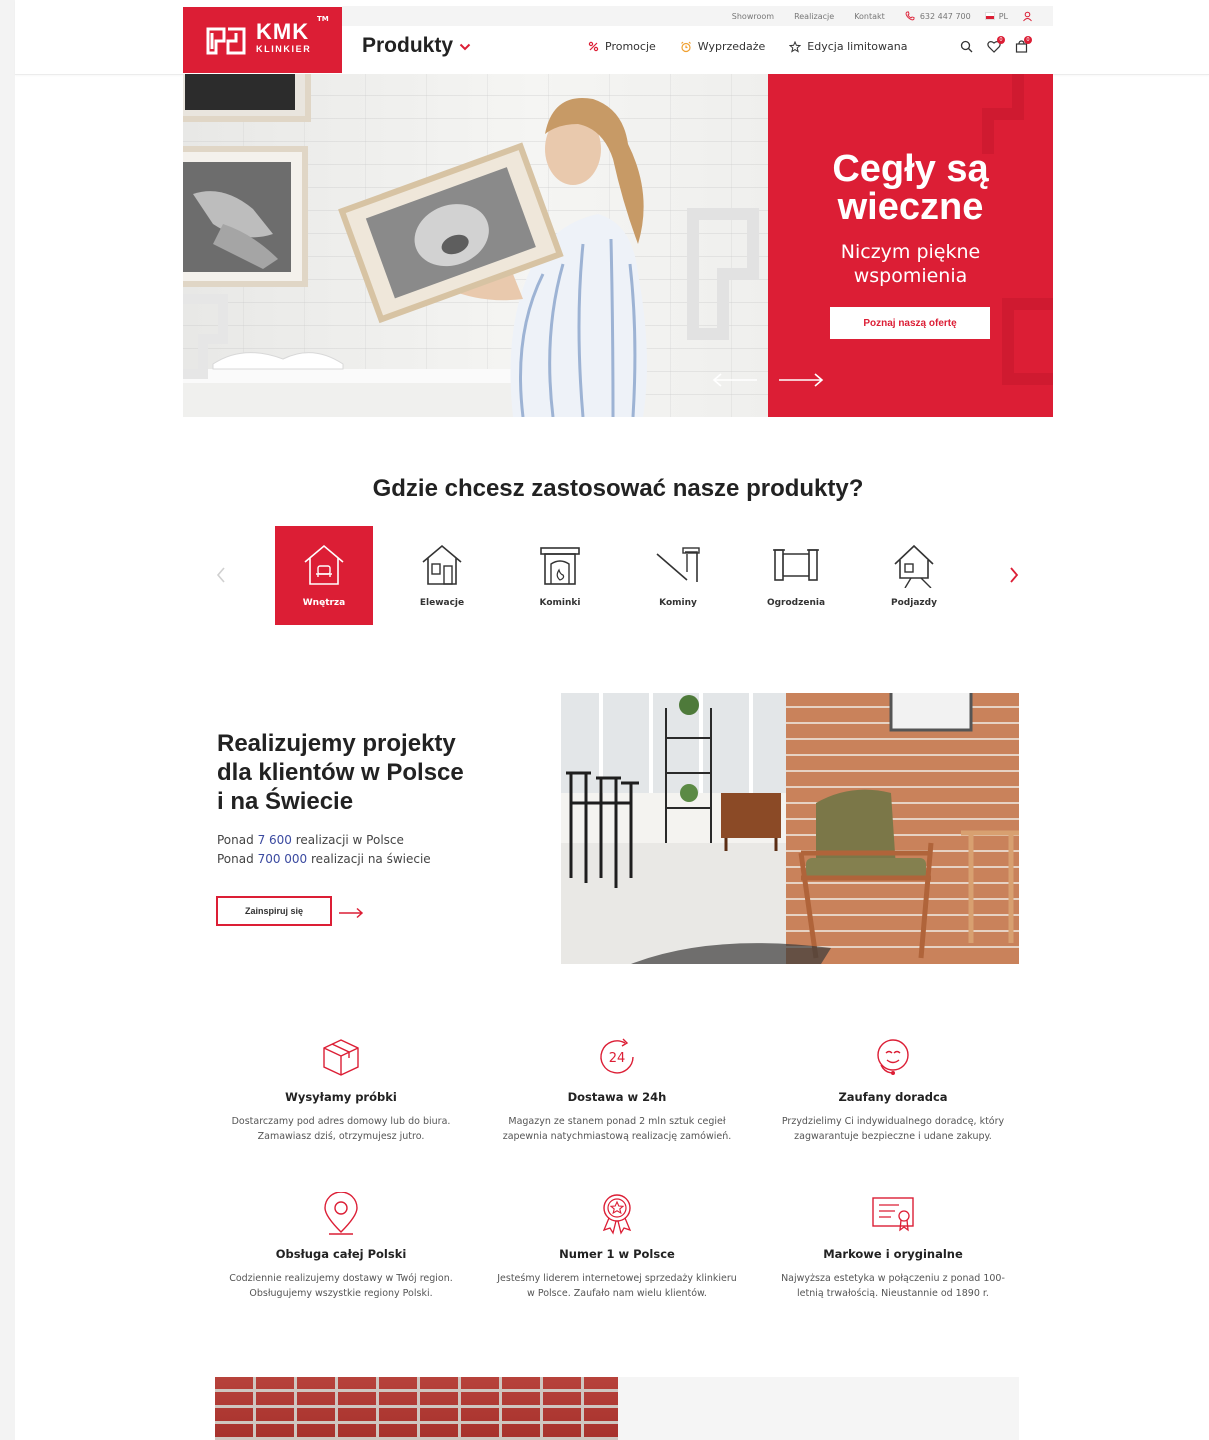 Image resolution: width=1209 pixels, height=1440 pixels. I want to click on logo-kmk: KMK, so click(283, 31).